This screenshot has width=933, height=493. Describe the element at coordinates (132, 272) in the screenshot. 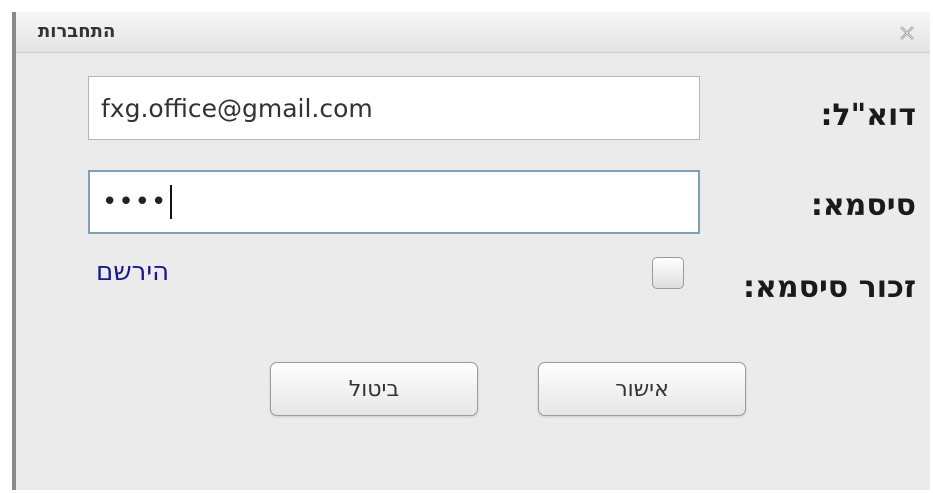

I see `register-link: הירשם` at that location.